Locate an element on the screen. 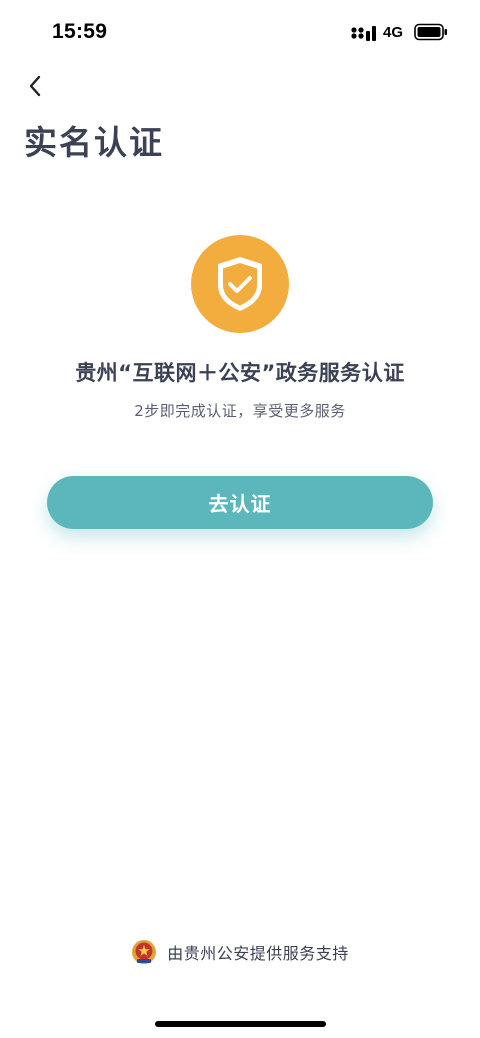  chevron-left-icon is located at coordinates (35, 86).